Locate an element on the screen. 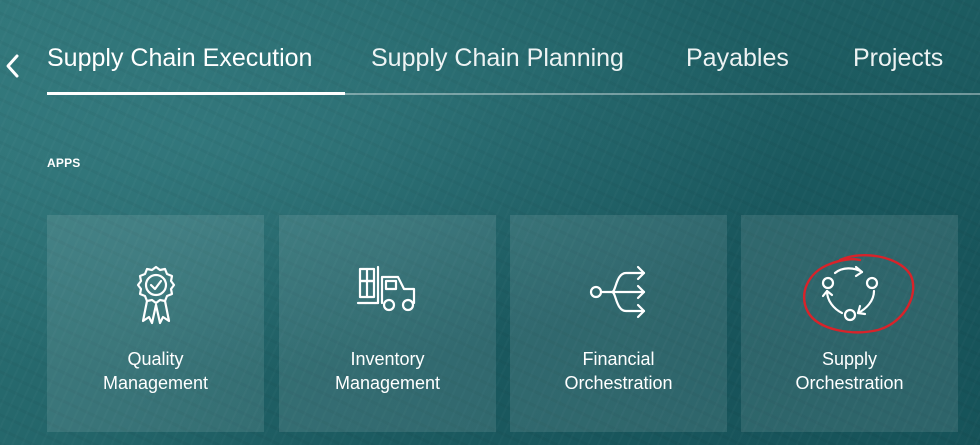 Image resolution: width=980 pixels, height=445 pixels. app-tile-inventory-management: Inventory Management is located at coordinates (387, 323).